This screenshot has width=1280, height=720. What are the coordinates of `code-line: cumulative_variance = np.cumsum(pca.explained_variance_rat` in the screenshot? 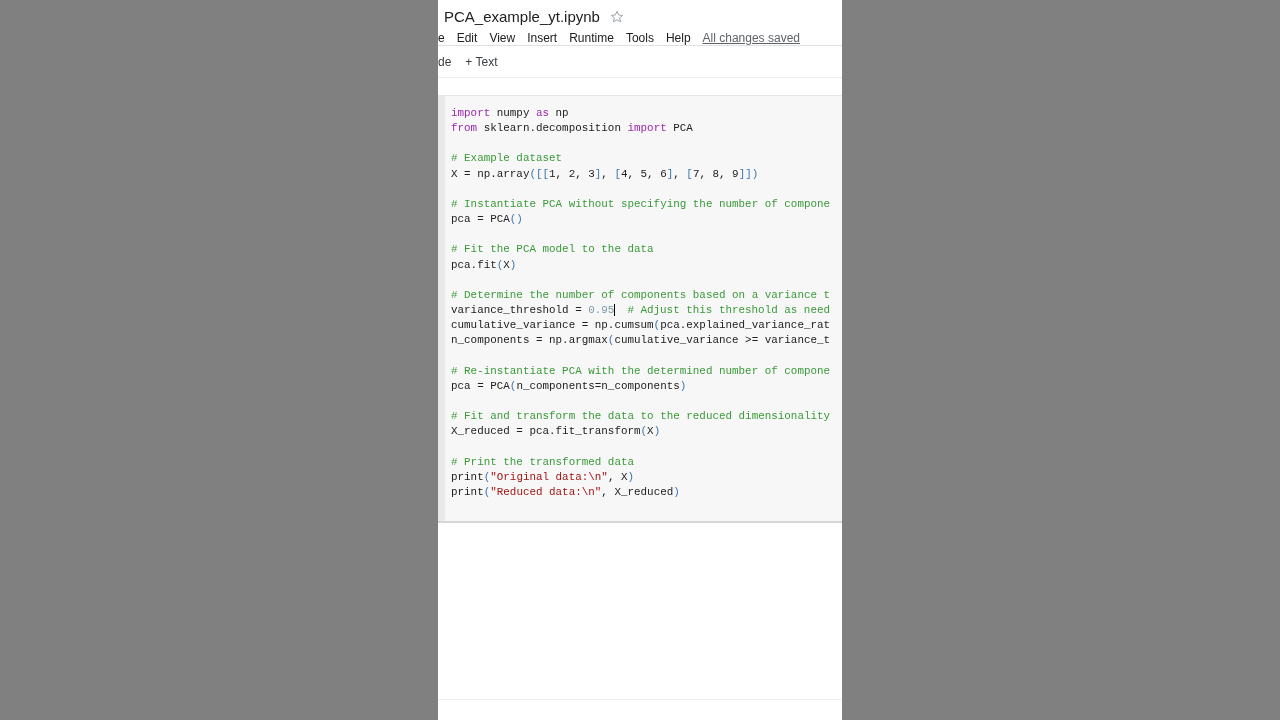 It's located at (641, 326).